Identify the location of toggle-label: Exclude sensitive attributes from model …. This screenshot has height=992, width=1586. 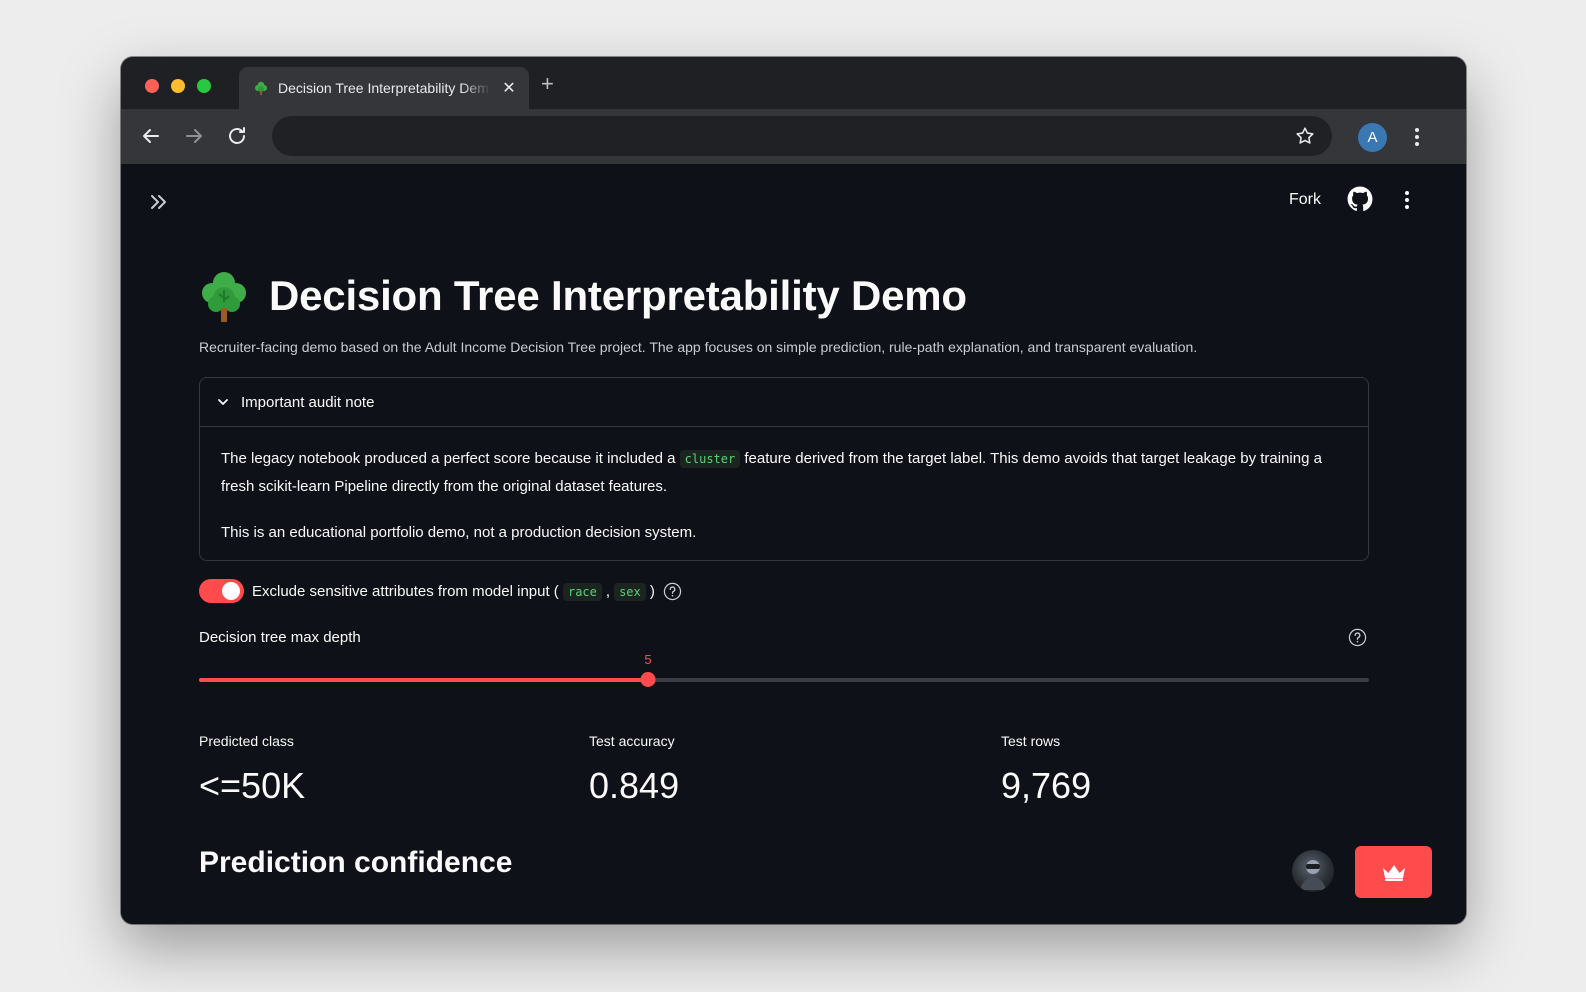
(453, 591).